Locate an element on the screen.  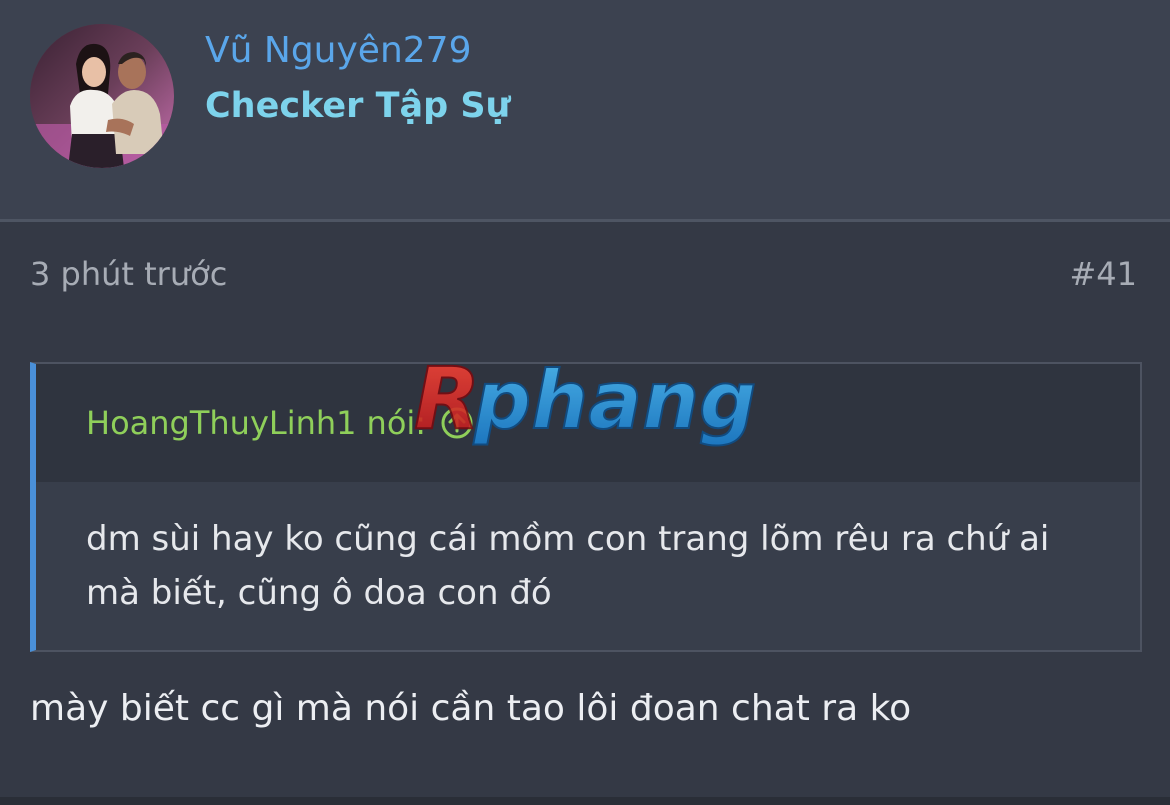
quote-header: HoangThuyLinh1 nói: is located at coordinates (588, 423).